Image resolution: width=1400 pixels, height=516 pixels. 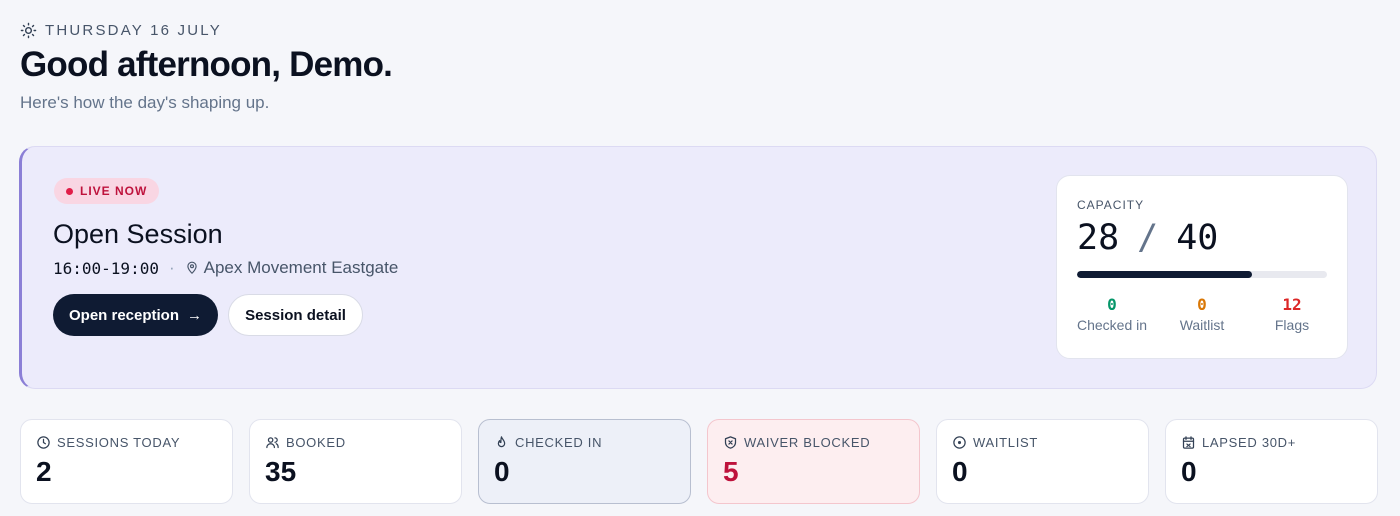 What do you see at coordinates (316, 442) in the screenshot?
I see `stat-card-label: BOOKED` at bounding box center [316, 442].